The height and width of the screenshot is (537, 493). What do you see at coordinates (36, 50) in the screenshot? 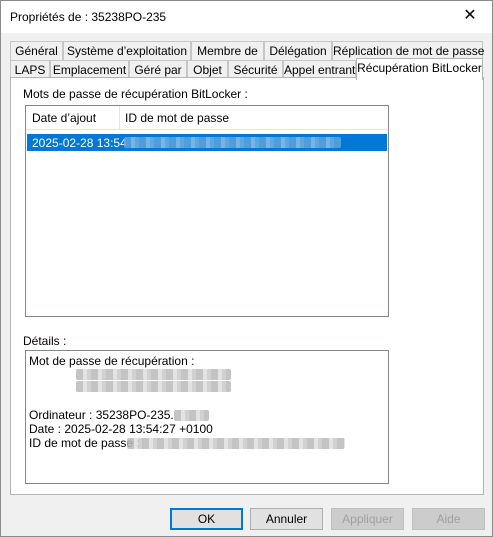
I see `tab-general: Général` at bounding box center [36, 50].